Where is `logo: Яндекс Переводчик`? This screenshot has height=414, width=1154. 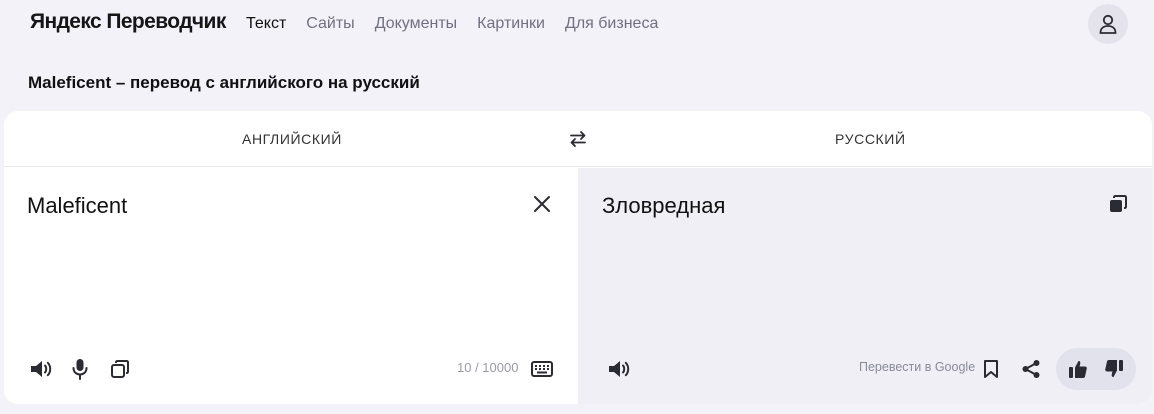
logo: Яндекс Переводчик is located at coordinates (128, 22).